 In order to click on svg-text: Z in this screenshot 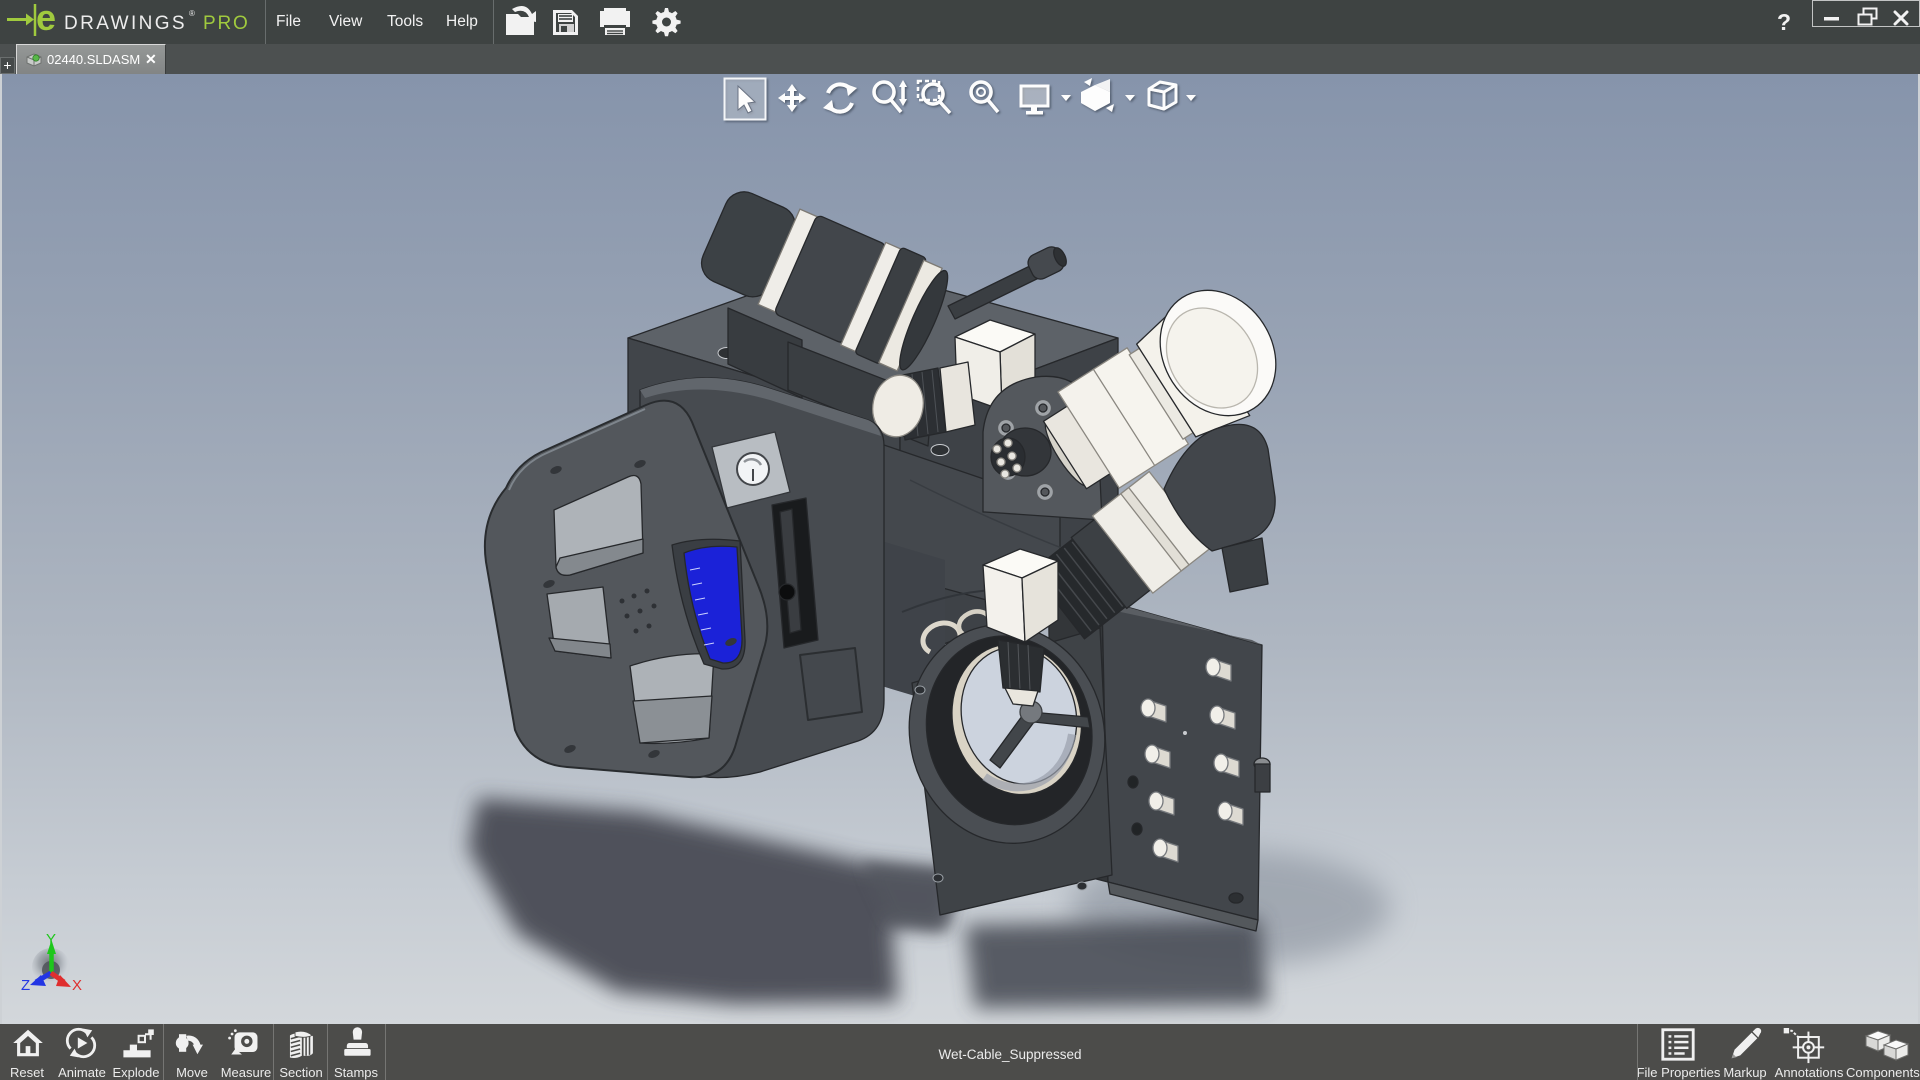, I will do `click(25, 985)`.